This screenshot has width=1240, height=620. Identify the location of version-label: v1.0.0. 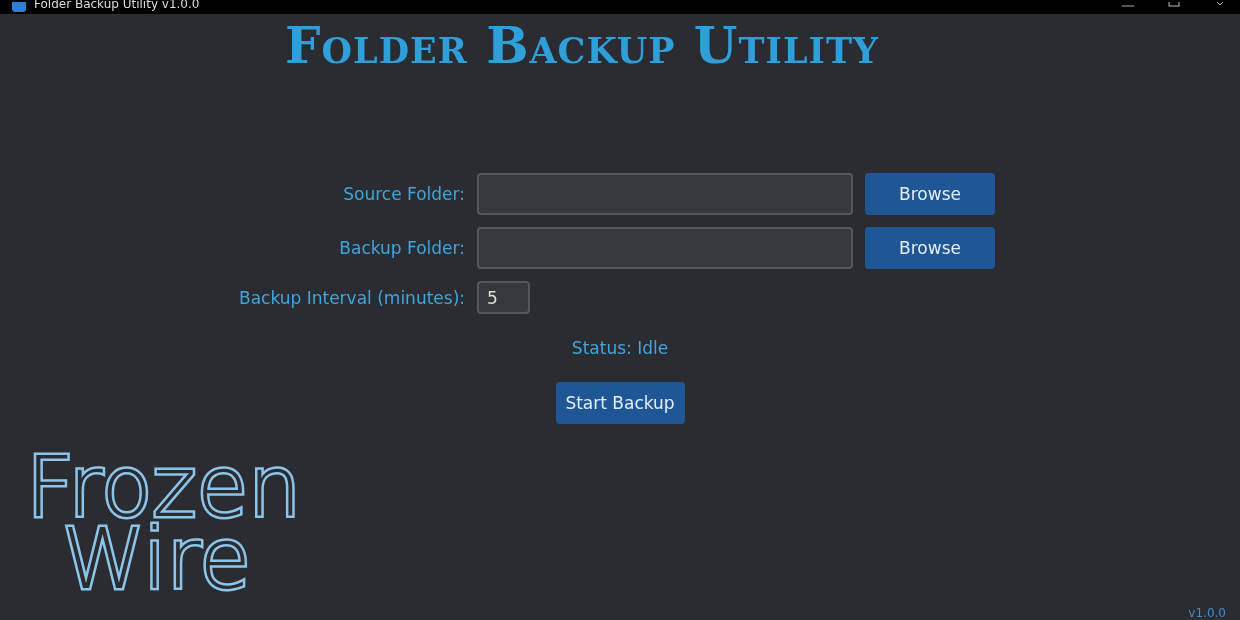
(1207, 613).